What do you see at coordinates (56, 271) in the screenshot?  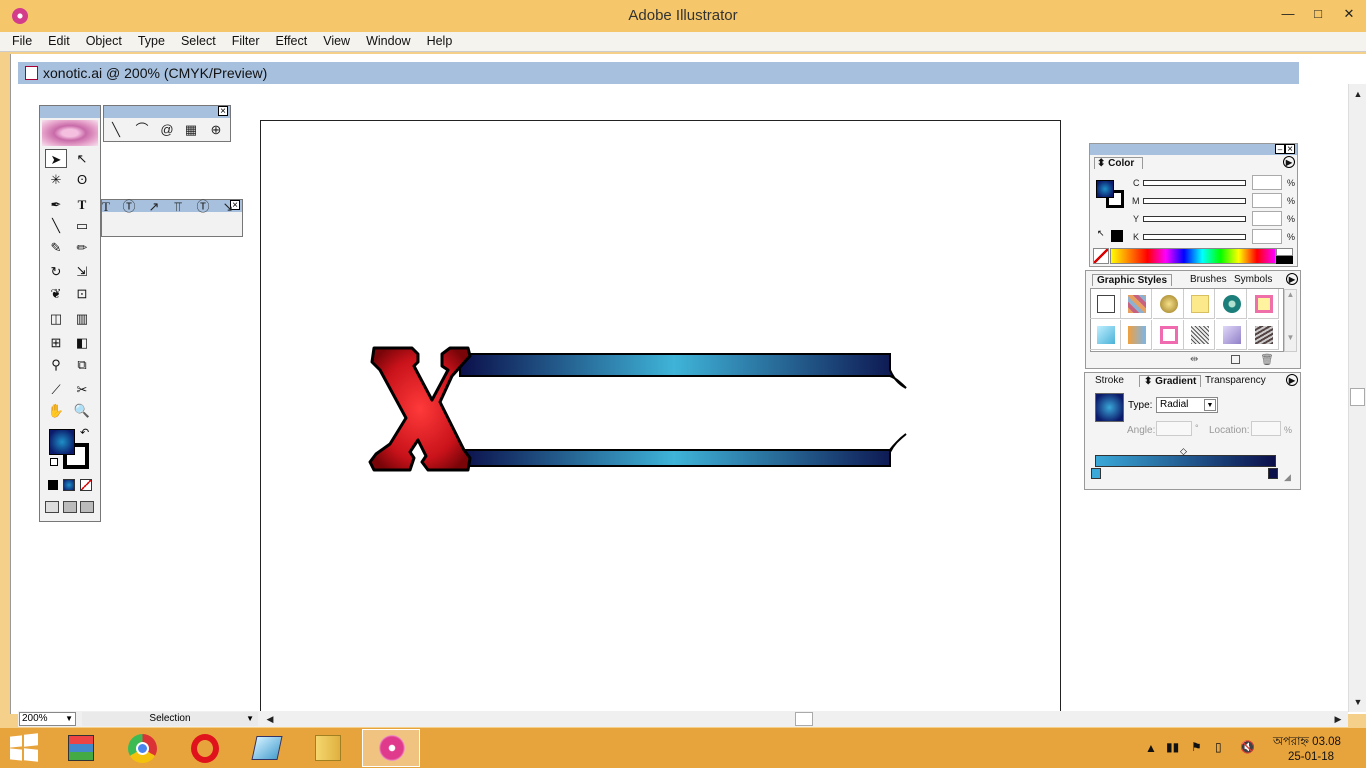 I see `rotate-tool-icon: ↻` at bounding box center [56, 271].